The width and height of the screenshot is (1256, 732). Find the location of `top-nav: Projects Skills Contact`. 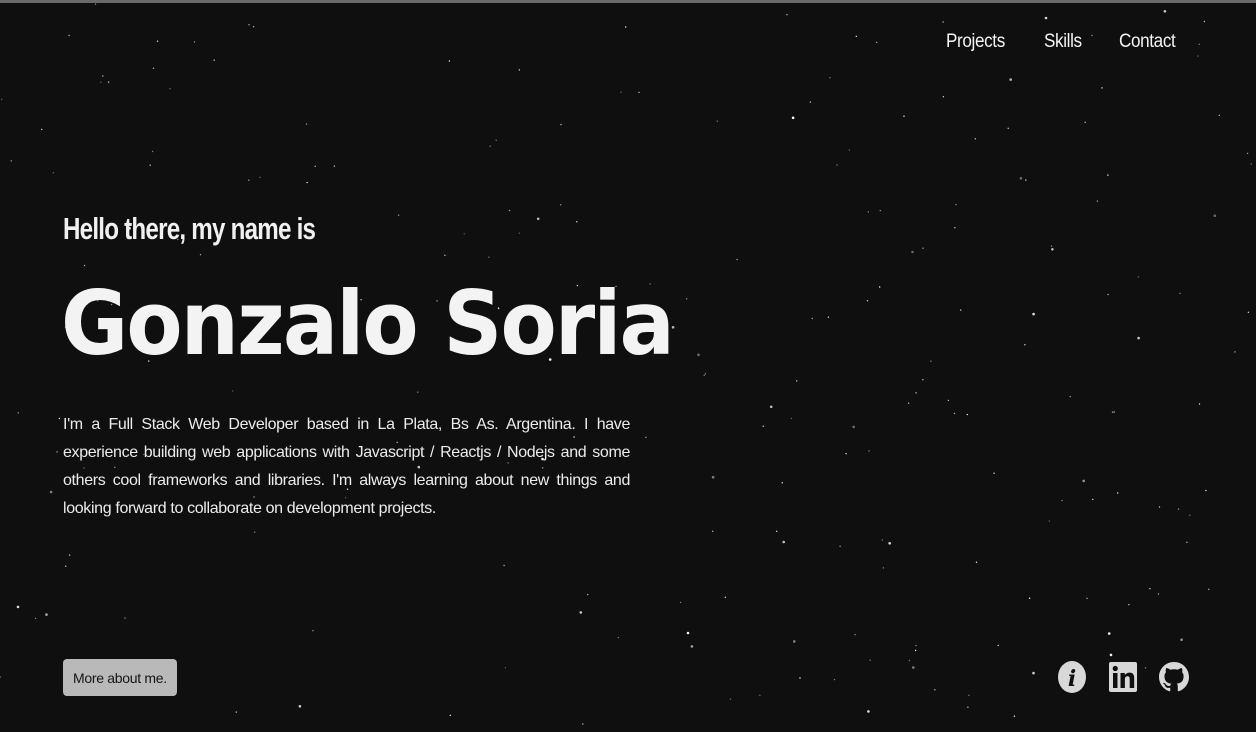

top-nav: Projects Skills Contact is located at coordinates (1064, 42).